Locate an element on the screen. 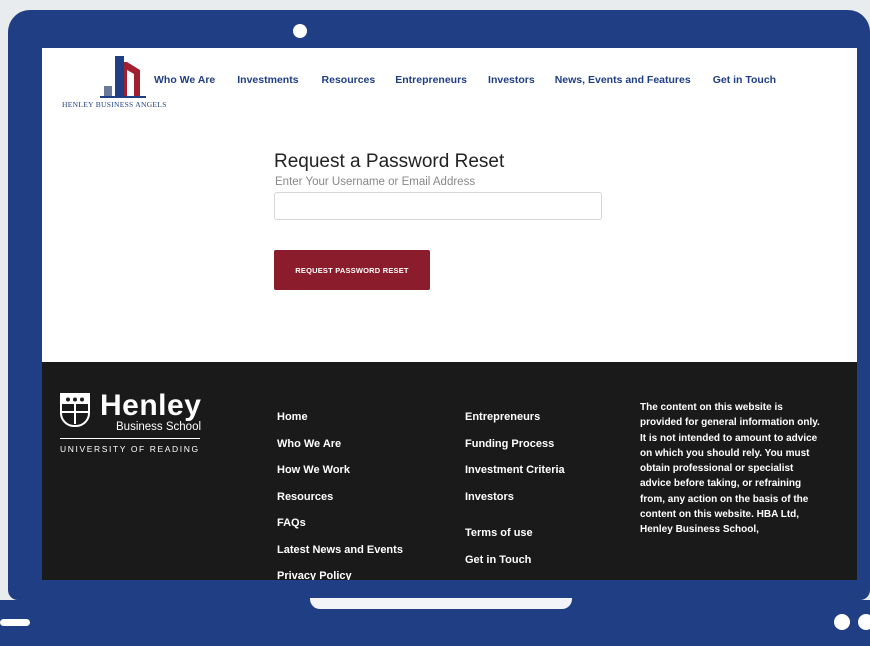 This screenshot has height=646, width=870. nav-get-in-touch: Get in Touch is located at coordinates (744, 80).